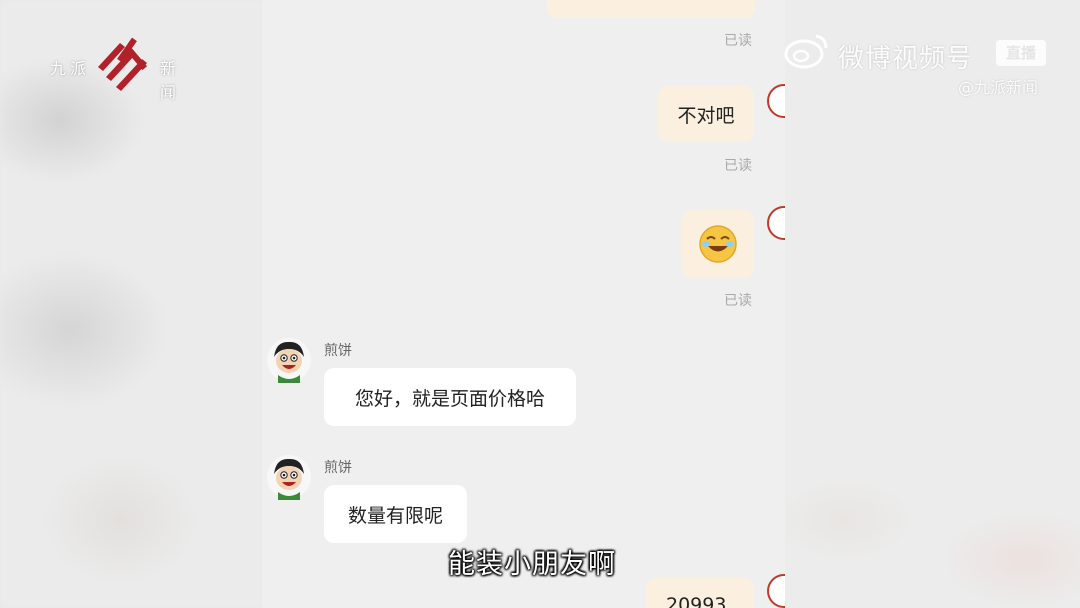 This screenshot has height=608, width=1080. I want to click on outgoing-message-bubble: 20993, so click(700, 593).